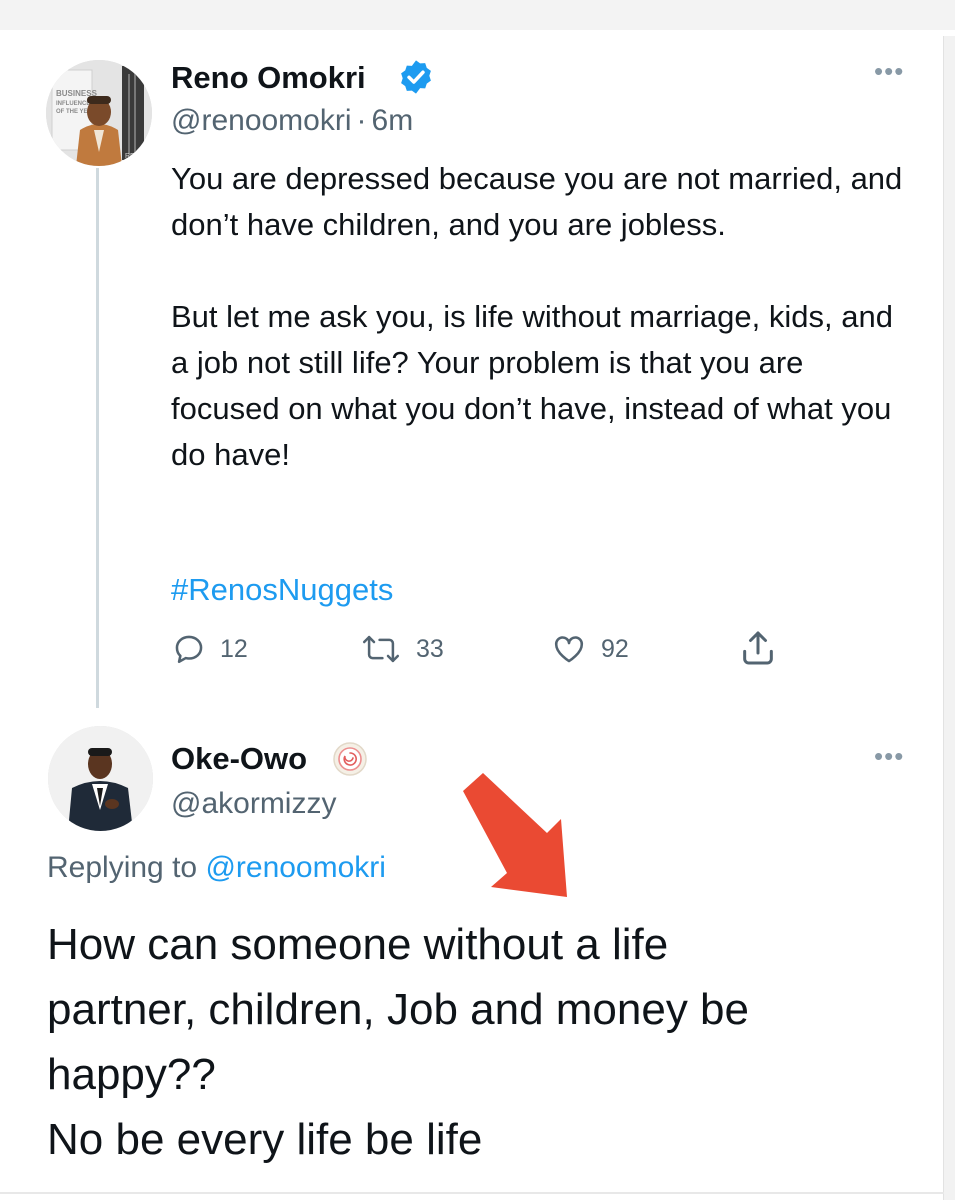 Image resolution: width=955 pixels, height=1200 pixels. Describe the element at coordinates (261, 120) in the screenshot. I see `author-handle: @renoomokri` at that location.